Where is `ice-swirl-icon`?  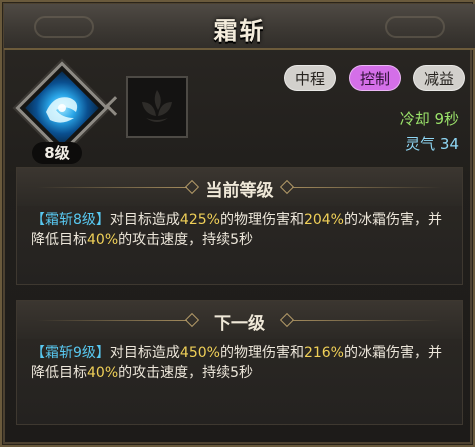 ice-swirl-icon is located at coordinates (62, 110).